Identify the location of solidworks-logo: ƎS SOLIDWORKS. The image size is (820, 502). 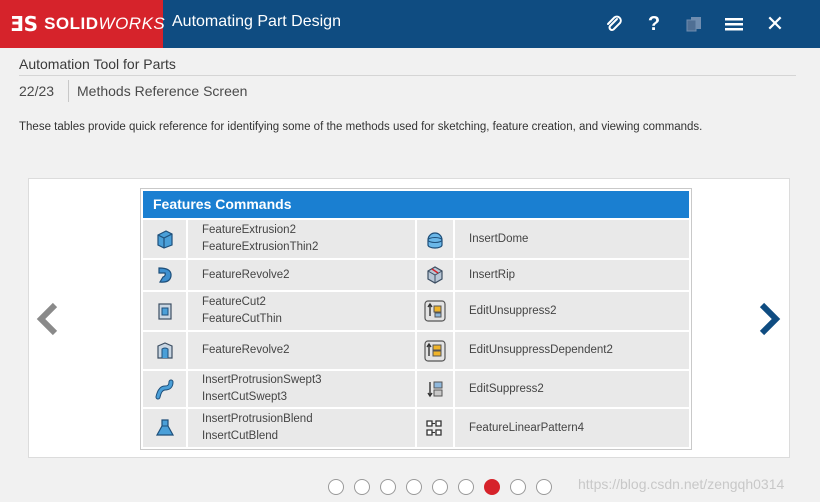
(82, 24).